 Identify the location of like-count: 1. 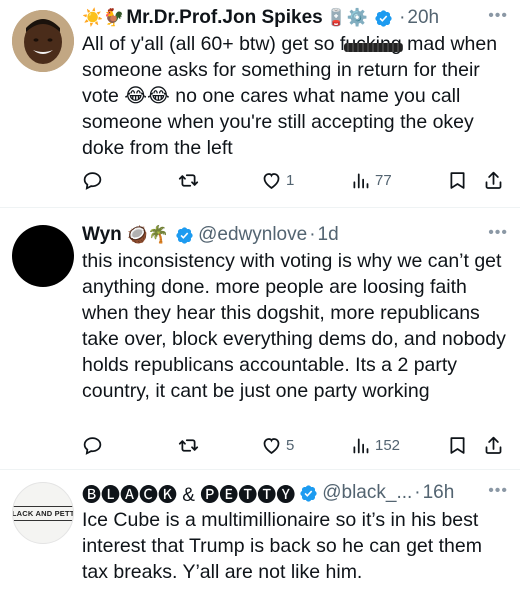
(290, 180).